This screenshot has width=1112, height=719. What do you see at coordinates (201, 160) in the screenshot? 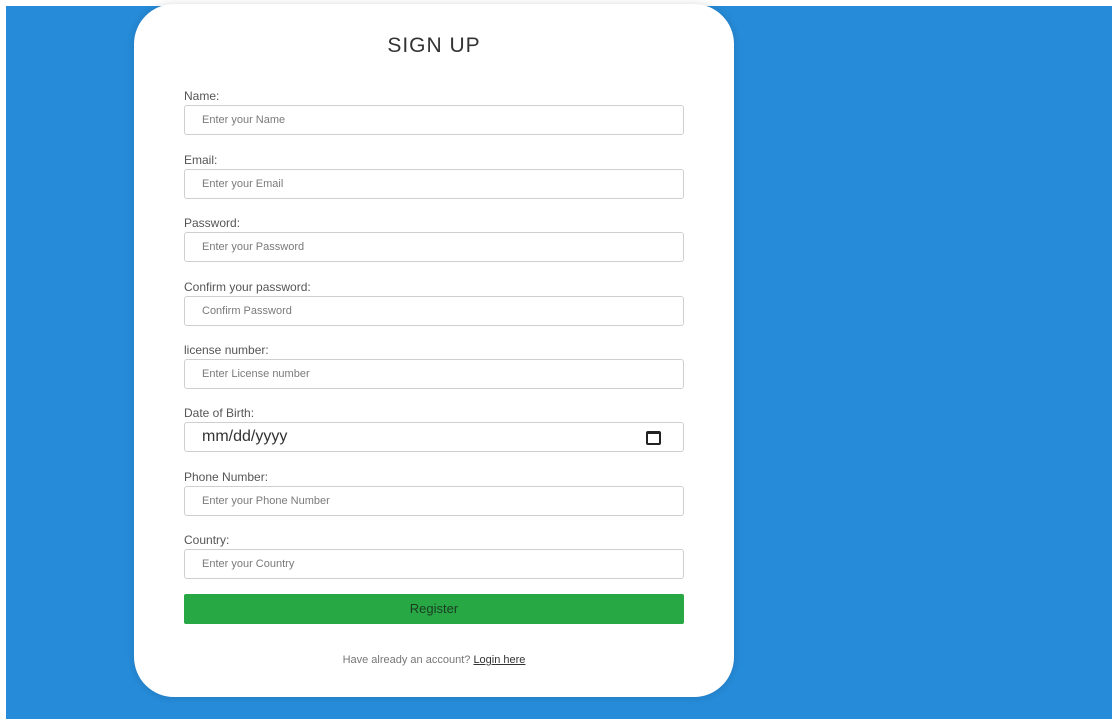
I see `email-label: Email:` at bounding box center [201, 160].